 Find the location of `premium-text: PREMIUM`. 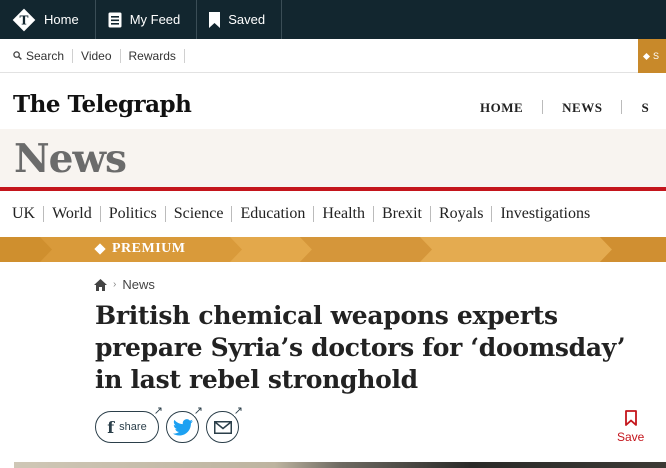

premium-text: PREMIUM is located at coordinates (149, 248).